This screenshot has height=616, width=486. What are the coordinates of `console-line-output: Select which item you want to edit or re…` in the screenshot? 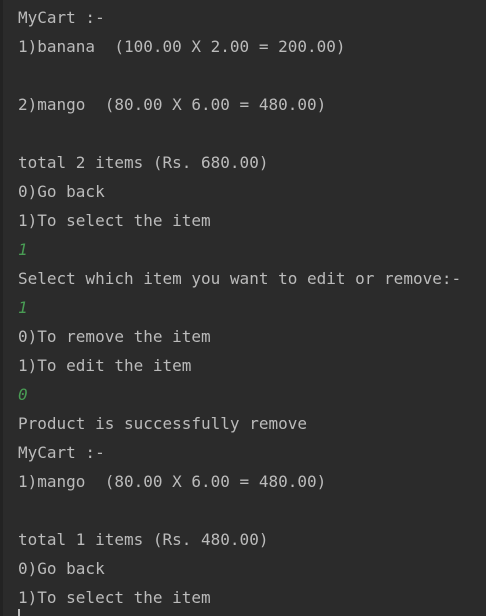 It's located at (240, 278).